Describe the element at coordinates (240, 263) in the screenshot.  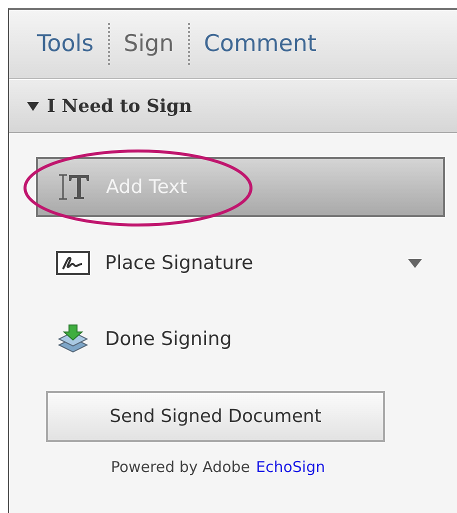
I see `tool-item: Place Signature` at that location.